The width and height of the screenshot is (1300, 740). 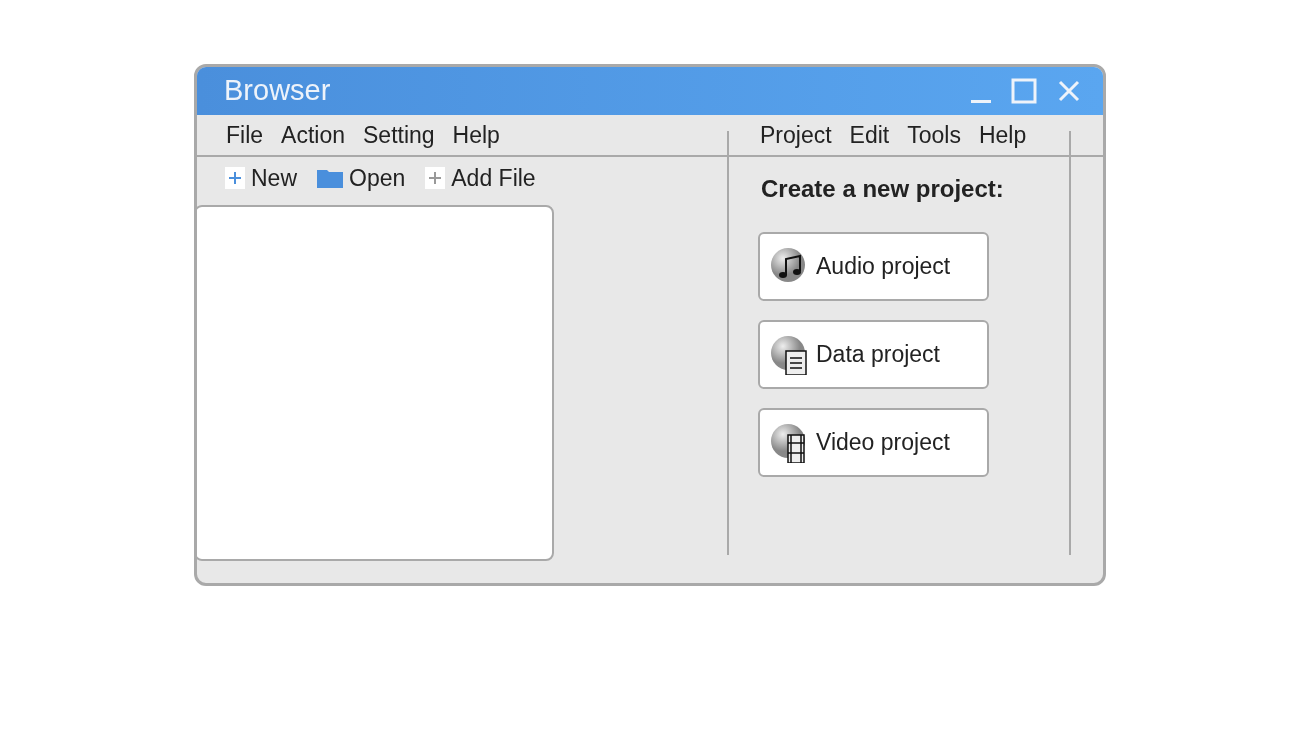 What do you see at coordinates (873, 266) in the screenshot?
I see `project-button: Audio project` at bounding box center [873, 266].